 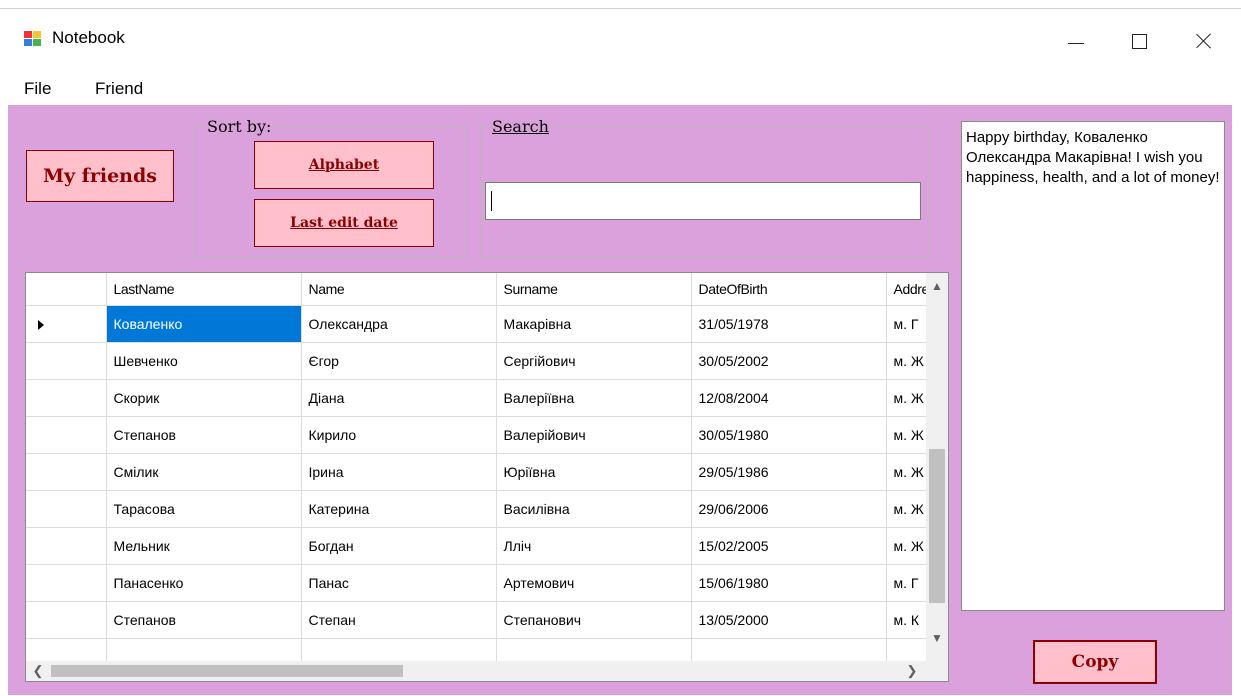 What do you see at coordinates (66, 289) in the screenshot?
I see `row-header-corner` at bounding box center [66, 289].